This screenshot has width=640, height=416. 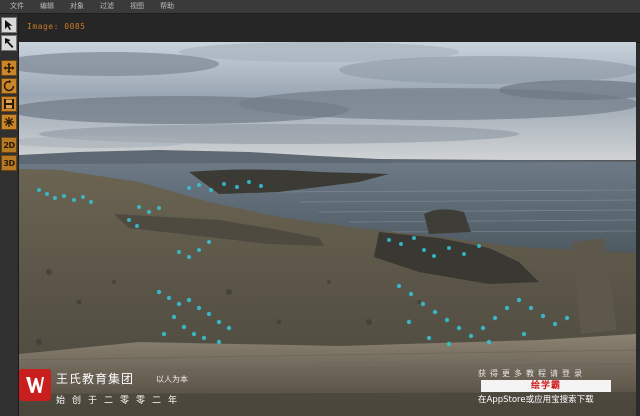 What do you see at coordinates (77, 6) in the screenshot?
I see `menu-item-2: 对象` at bounding box center [77, 6].